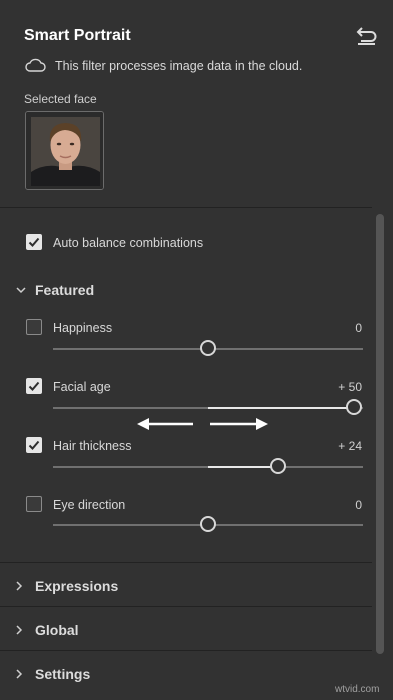 This screenshot has height=700, width=393. What do you see at coordinates (380, 434) in the screenshot?
I see `scrollbar` at bounding box center [380, 434].